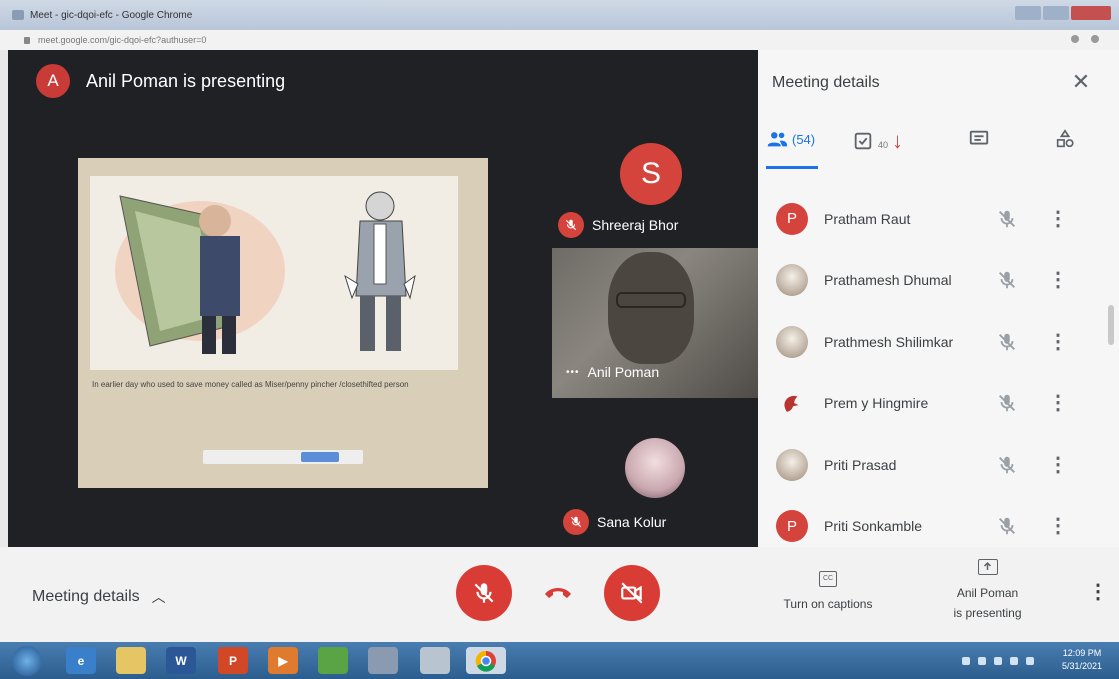 The width and height of the screenshot is (1119, 679). Describe the element at coordinates (938, 465) in the screenshot. I see `list-item: Priti Prasad ⋮` at that location.